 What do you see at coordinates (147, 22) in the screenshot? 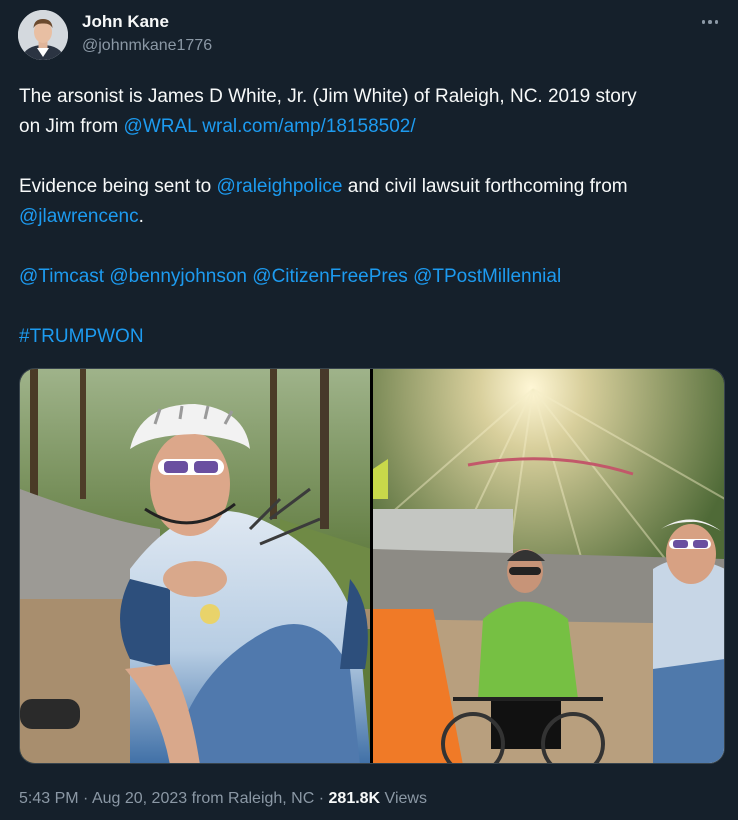
I see `author-display-name: John Kane` at bounding box center [147, 22].